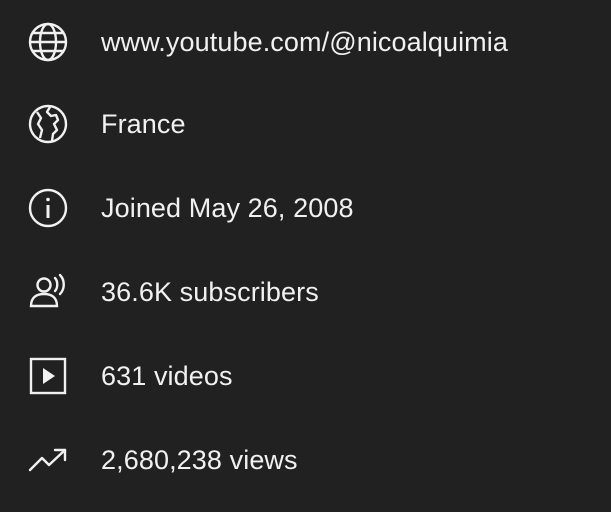  I want to click on video-icon, so click(48, 376).